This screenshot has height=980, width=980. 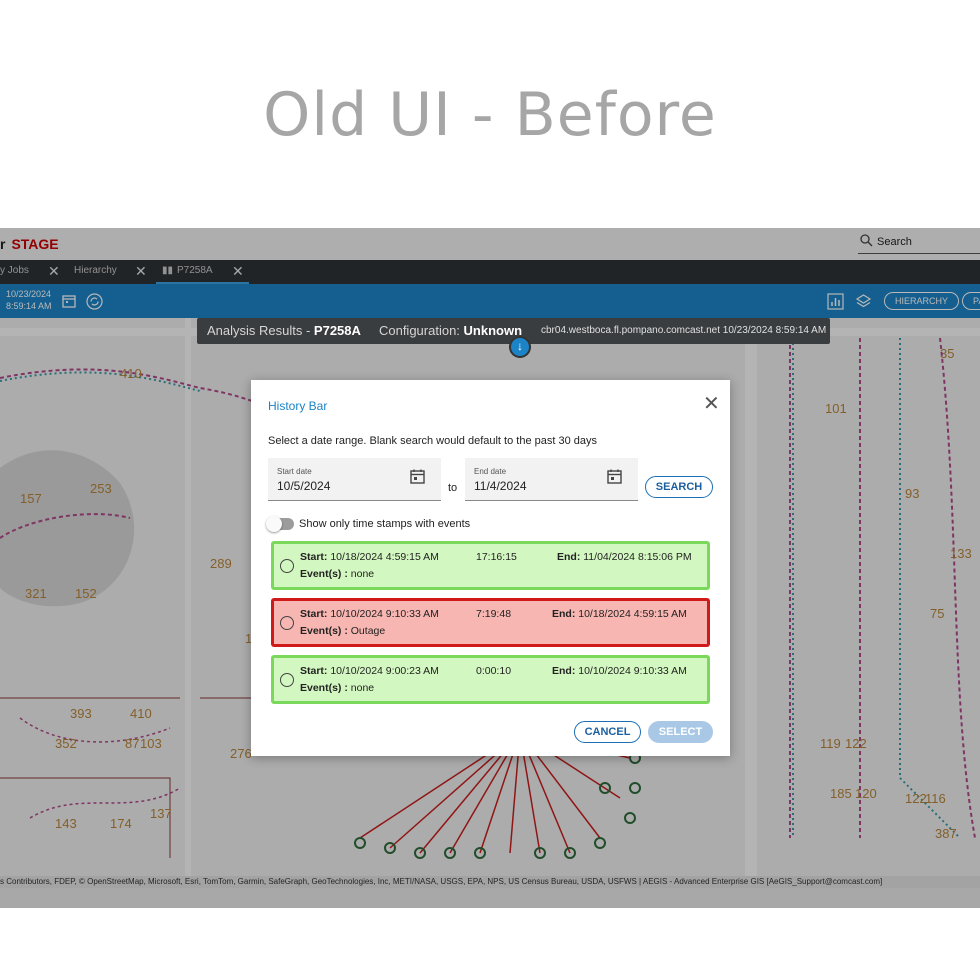 I want to click on toggle-knob, so click(x=274, y=524).